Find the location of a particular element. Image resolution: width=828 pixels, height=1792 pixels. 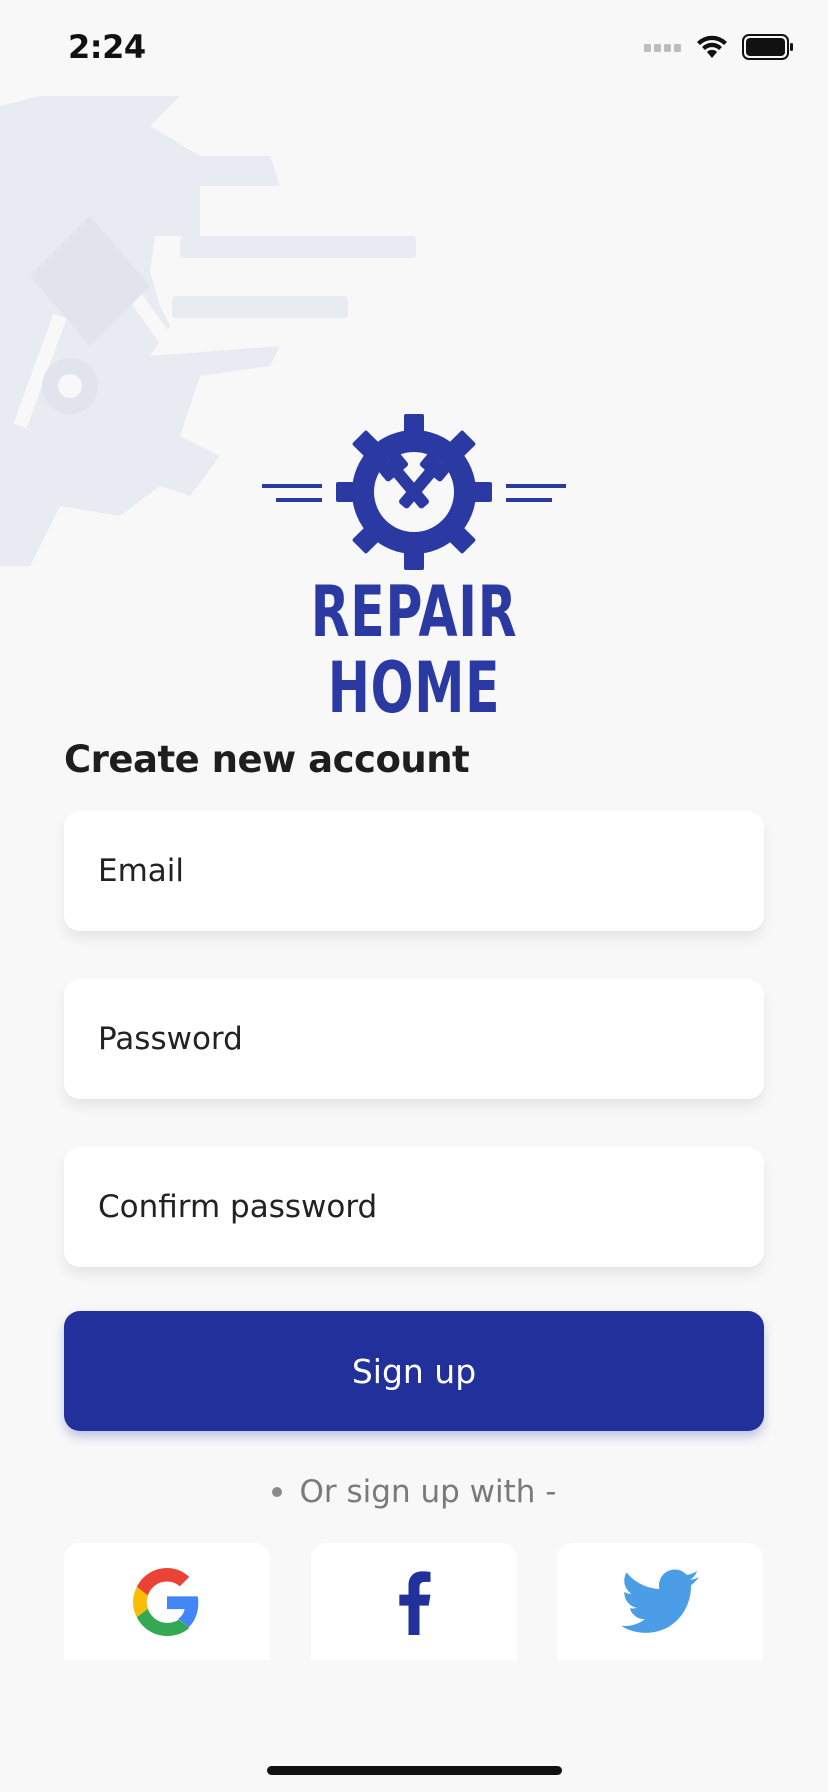

wifi-icon is located at coordinates (712, 46).